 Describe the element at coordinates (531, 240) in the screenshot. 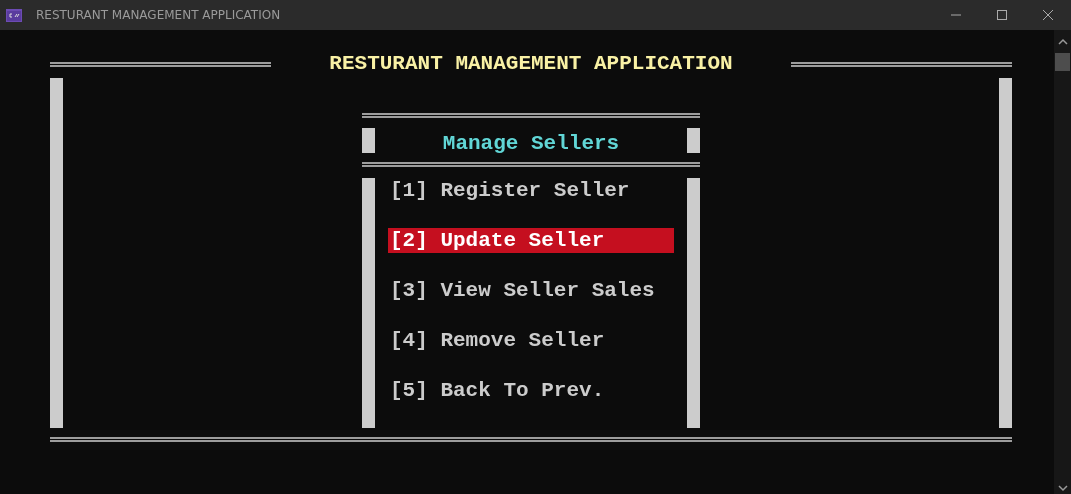

I see `menu-item: [2] Update Seller` at that location.